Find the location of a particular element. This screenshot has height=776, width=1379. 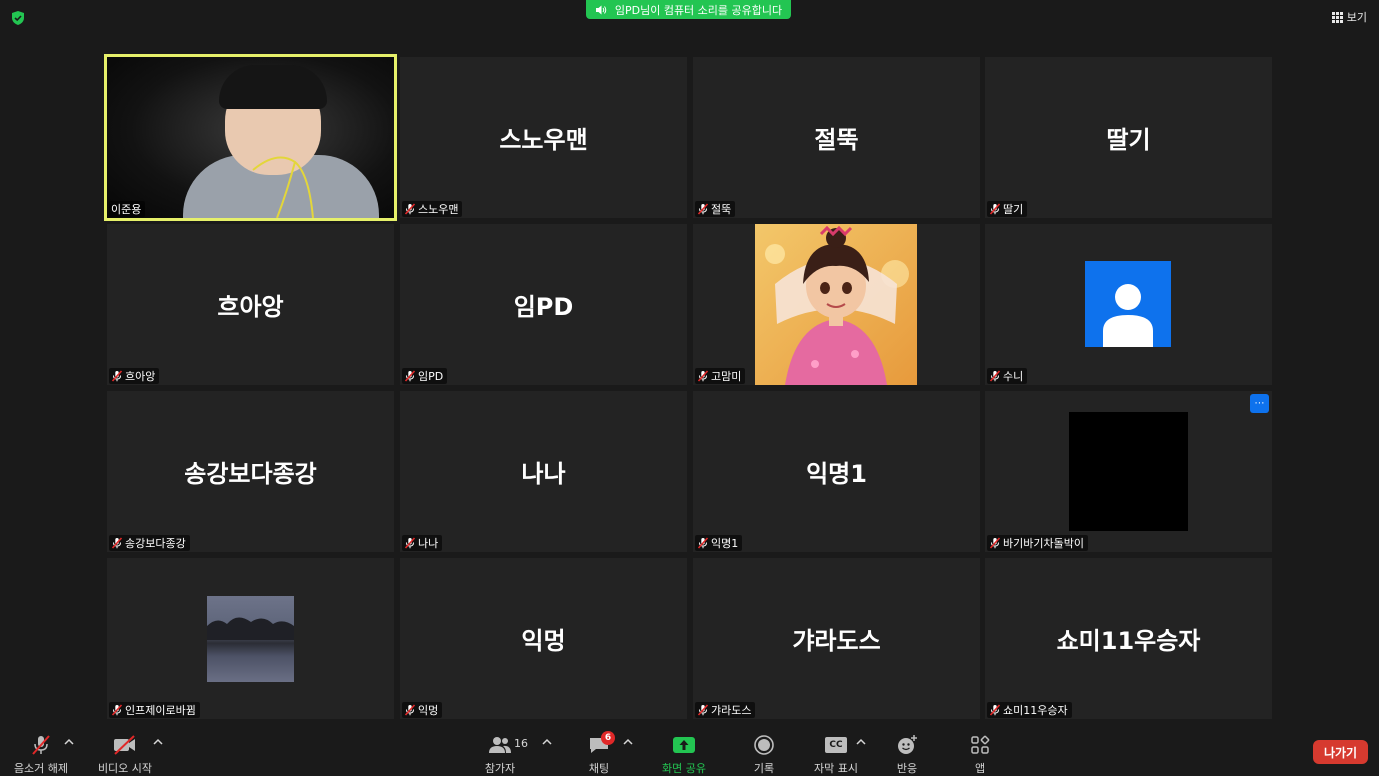

participant-name: 익멍 is located at coordinates (428, 710).